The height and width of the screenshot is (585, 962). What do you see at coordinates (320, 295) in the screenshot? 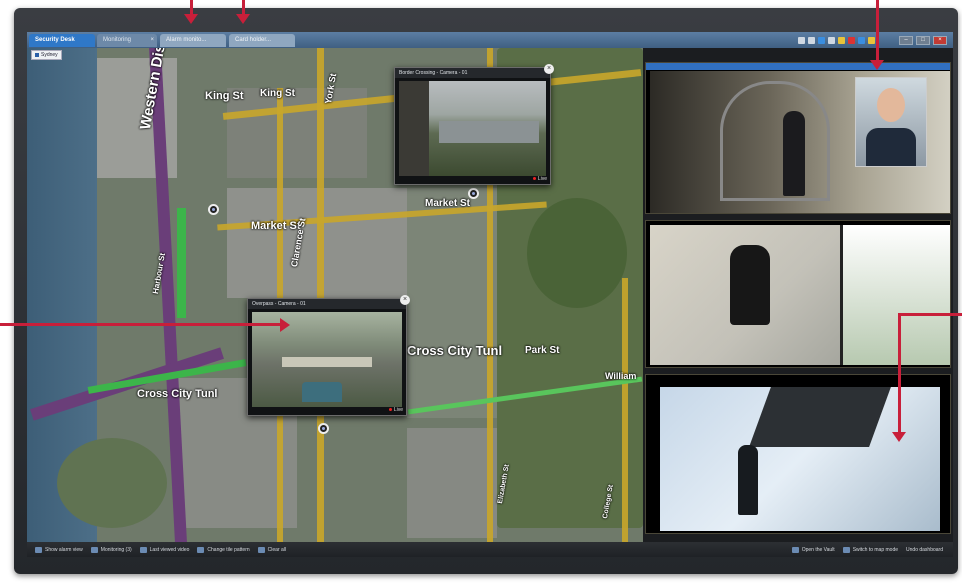
I see `road-york-st` at bounding box center [320, 295].